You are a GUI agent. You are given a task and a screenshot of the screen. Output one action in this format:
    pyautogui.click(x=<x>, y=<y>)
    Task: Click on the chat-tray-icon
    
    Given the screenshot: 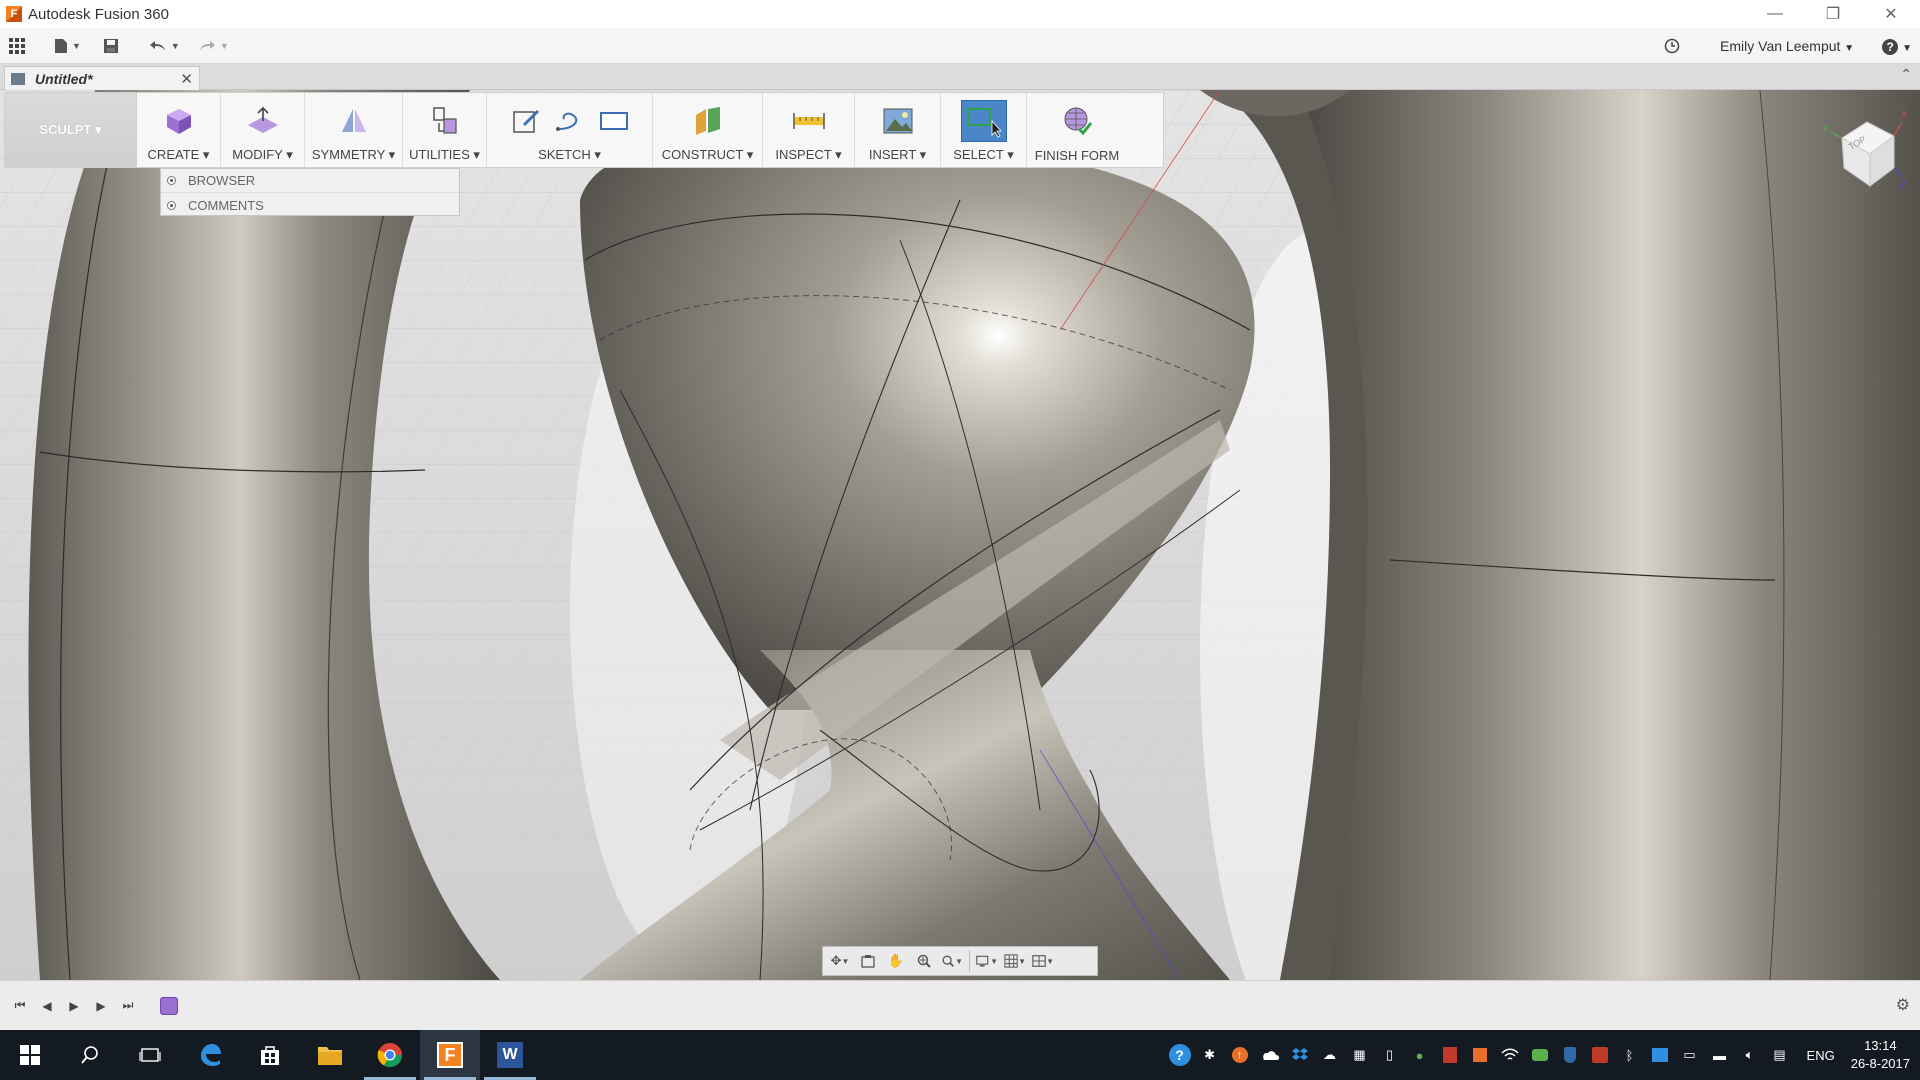 What is the action you would take?
    pyautogui.click(x=1540, y=1055)
    